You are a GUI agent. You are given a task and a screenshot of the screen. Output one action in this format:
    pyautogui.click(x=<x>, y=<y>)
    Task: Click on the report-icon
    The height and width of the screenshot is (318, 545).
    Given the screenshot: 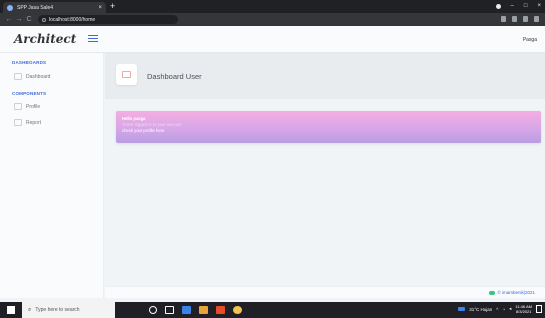 What is the action you would take?
    pyautogui.click(x=18, y=122)
    